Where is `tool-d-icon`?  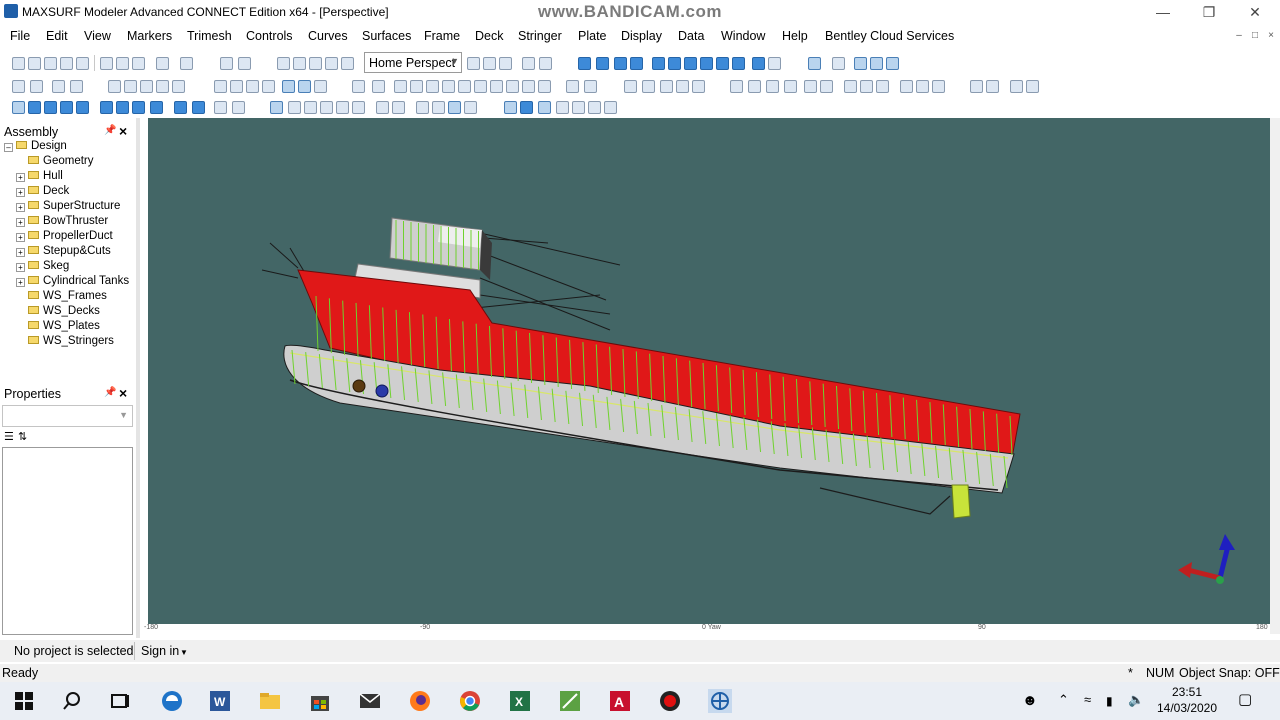 tool-d-icon is located at coordinates (906, 86).